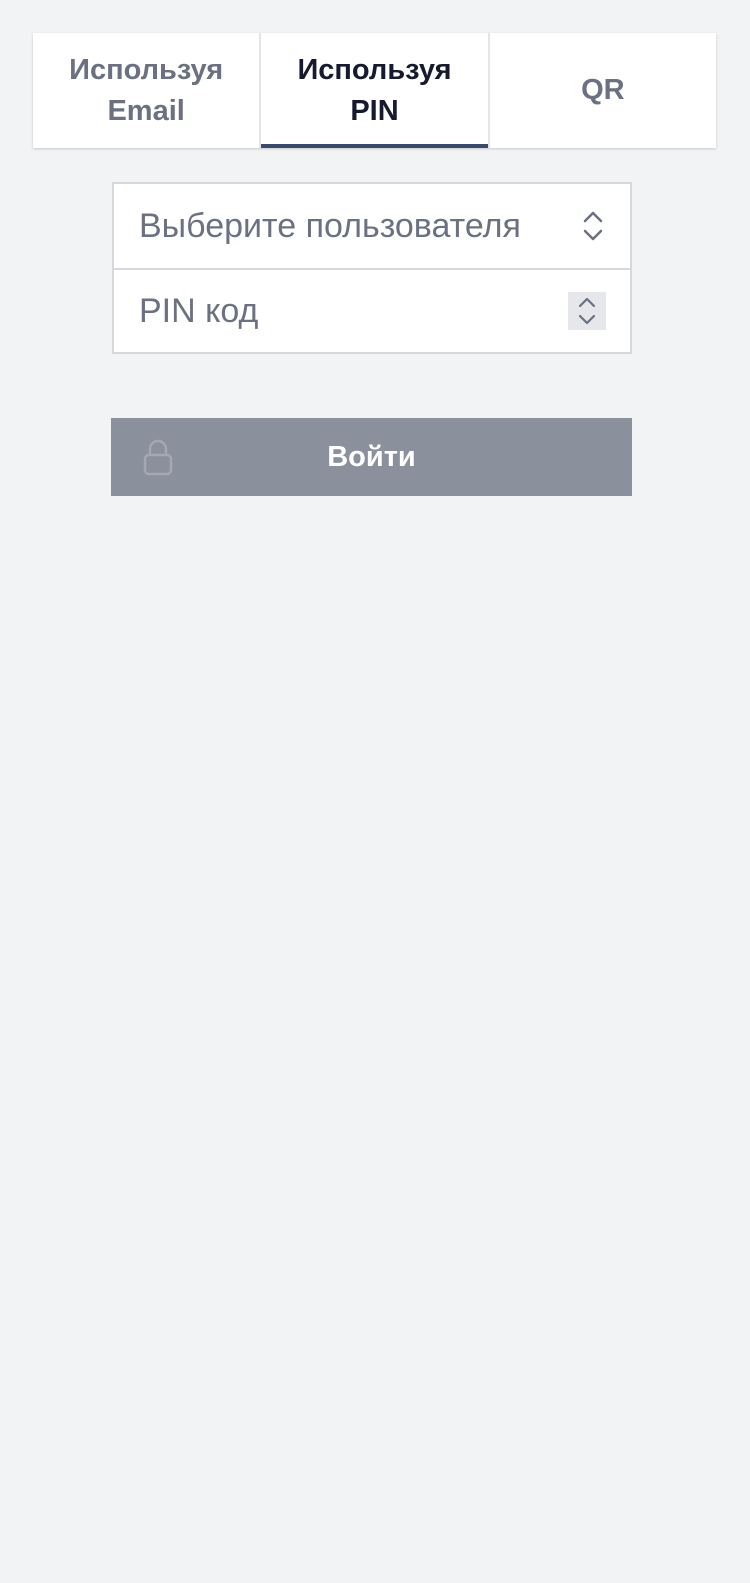 This screenshot has height=1583, width=750. I want to click on lock-icon, so click(158, 457).